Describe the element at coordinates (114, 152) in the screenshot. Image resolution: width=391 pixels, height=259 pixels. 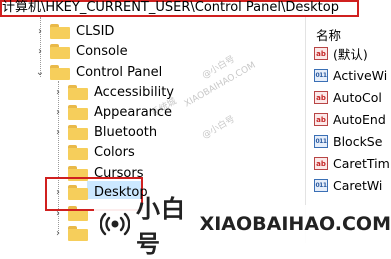
I see `tree-item-label: Colors` at that location.